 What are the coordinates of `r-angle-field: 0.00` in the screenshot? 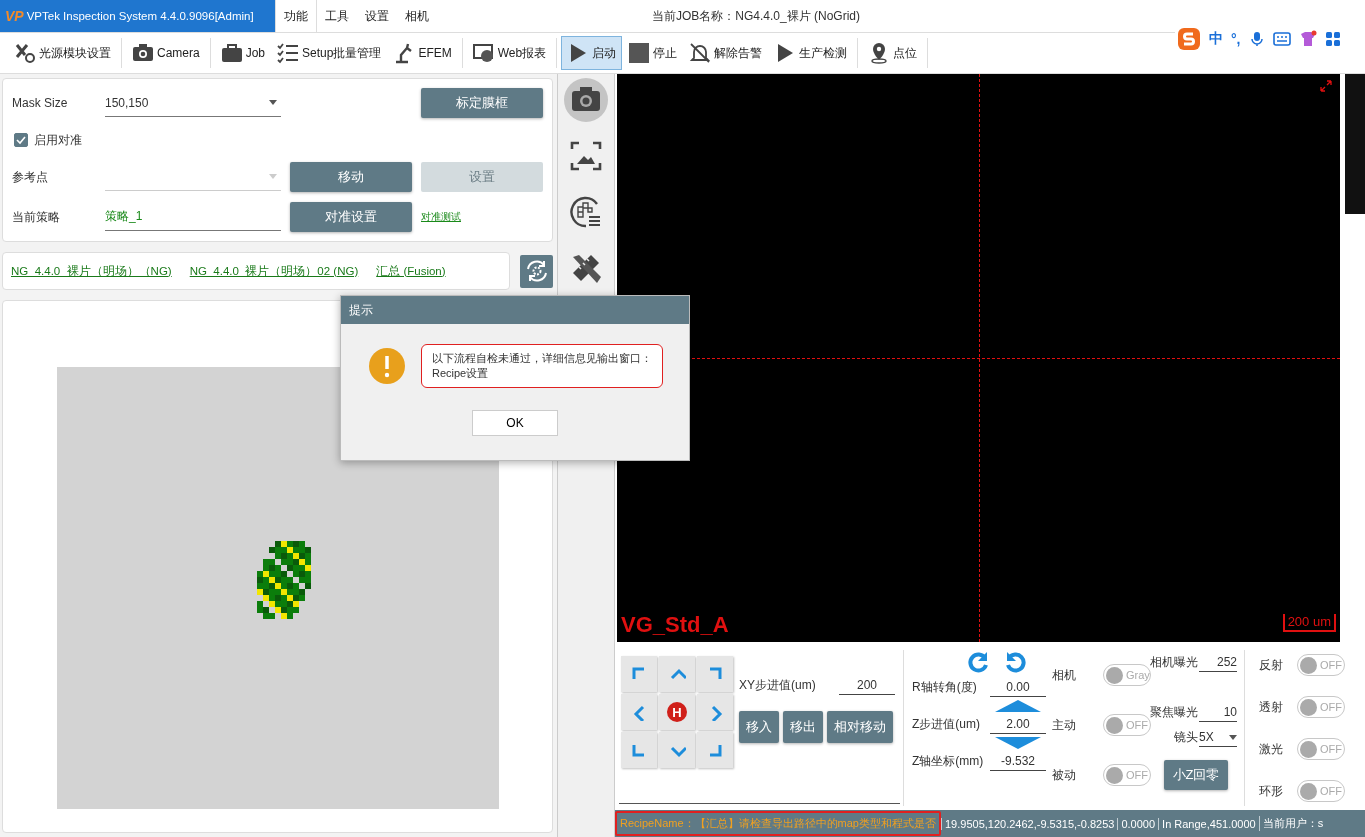 It's located at (1018, 687).